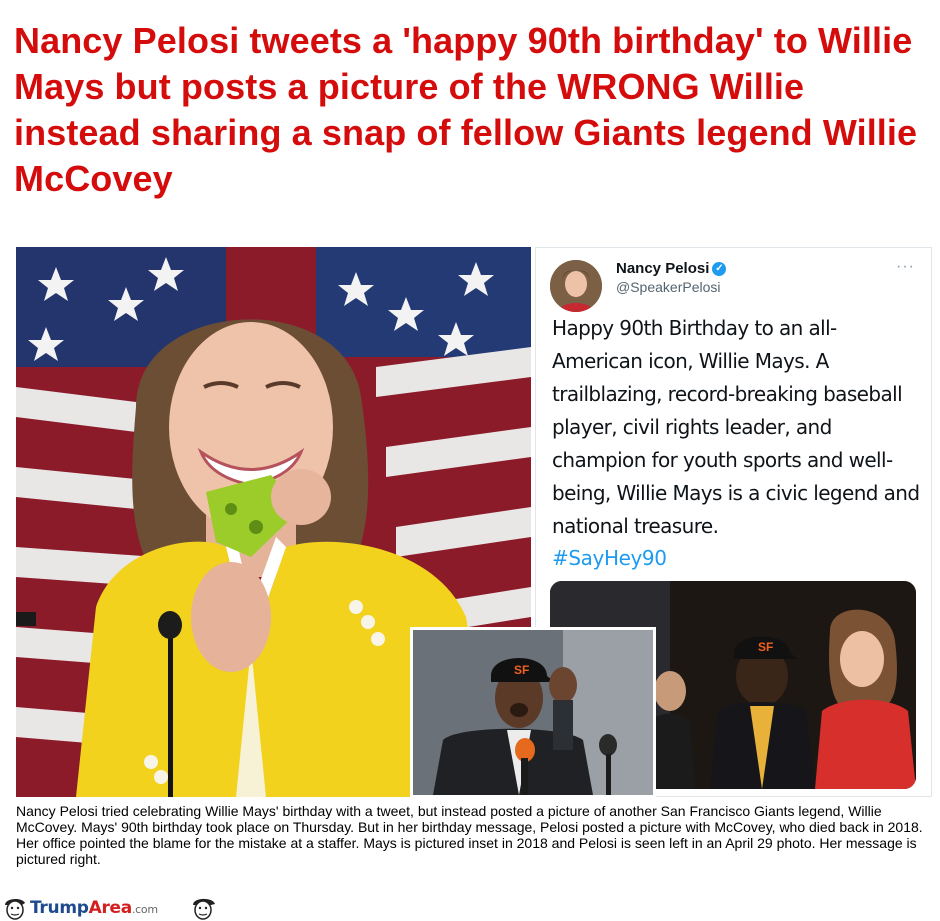 The image size is (940, 921). I want to click on tweet-author-name: Nancy Pelosi ✓, so click(671, 268).